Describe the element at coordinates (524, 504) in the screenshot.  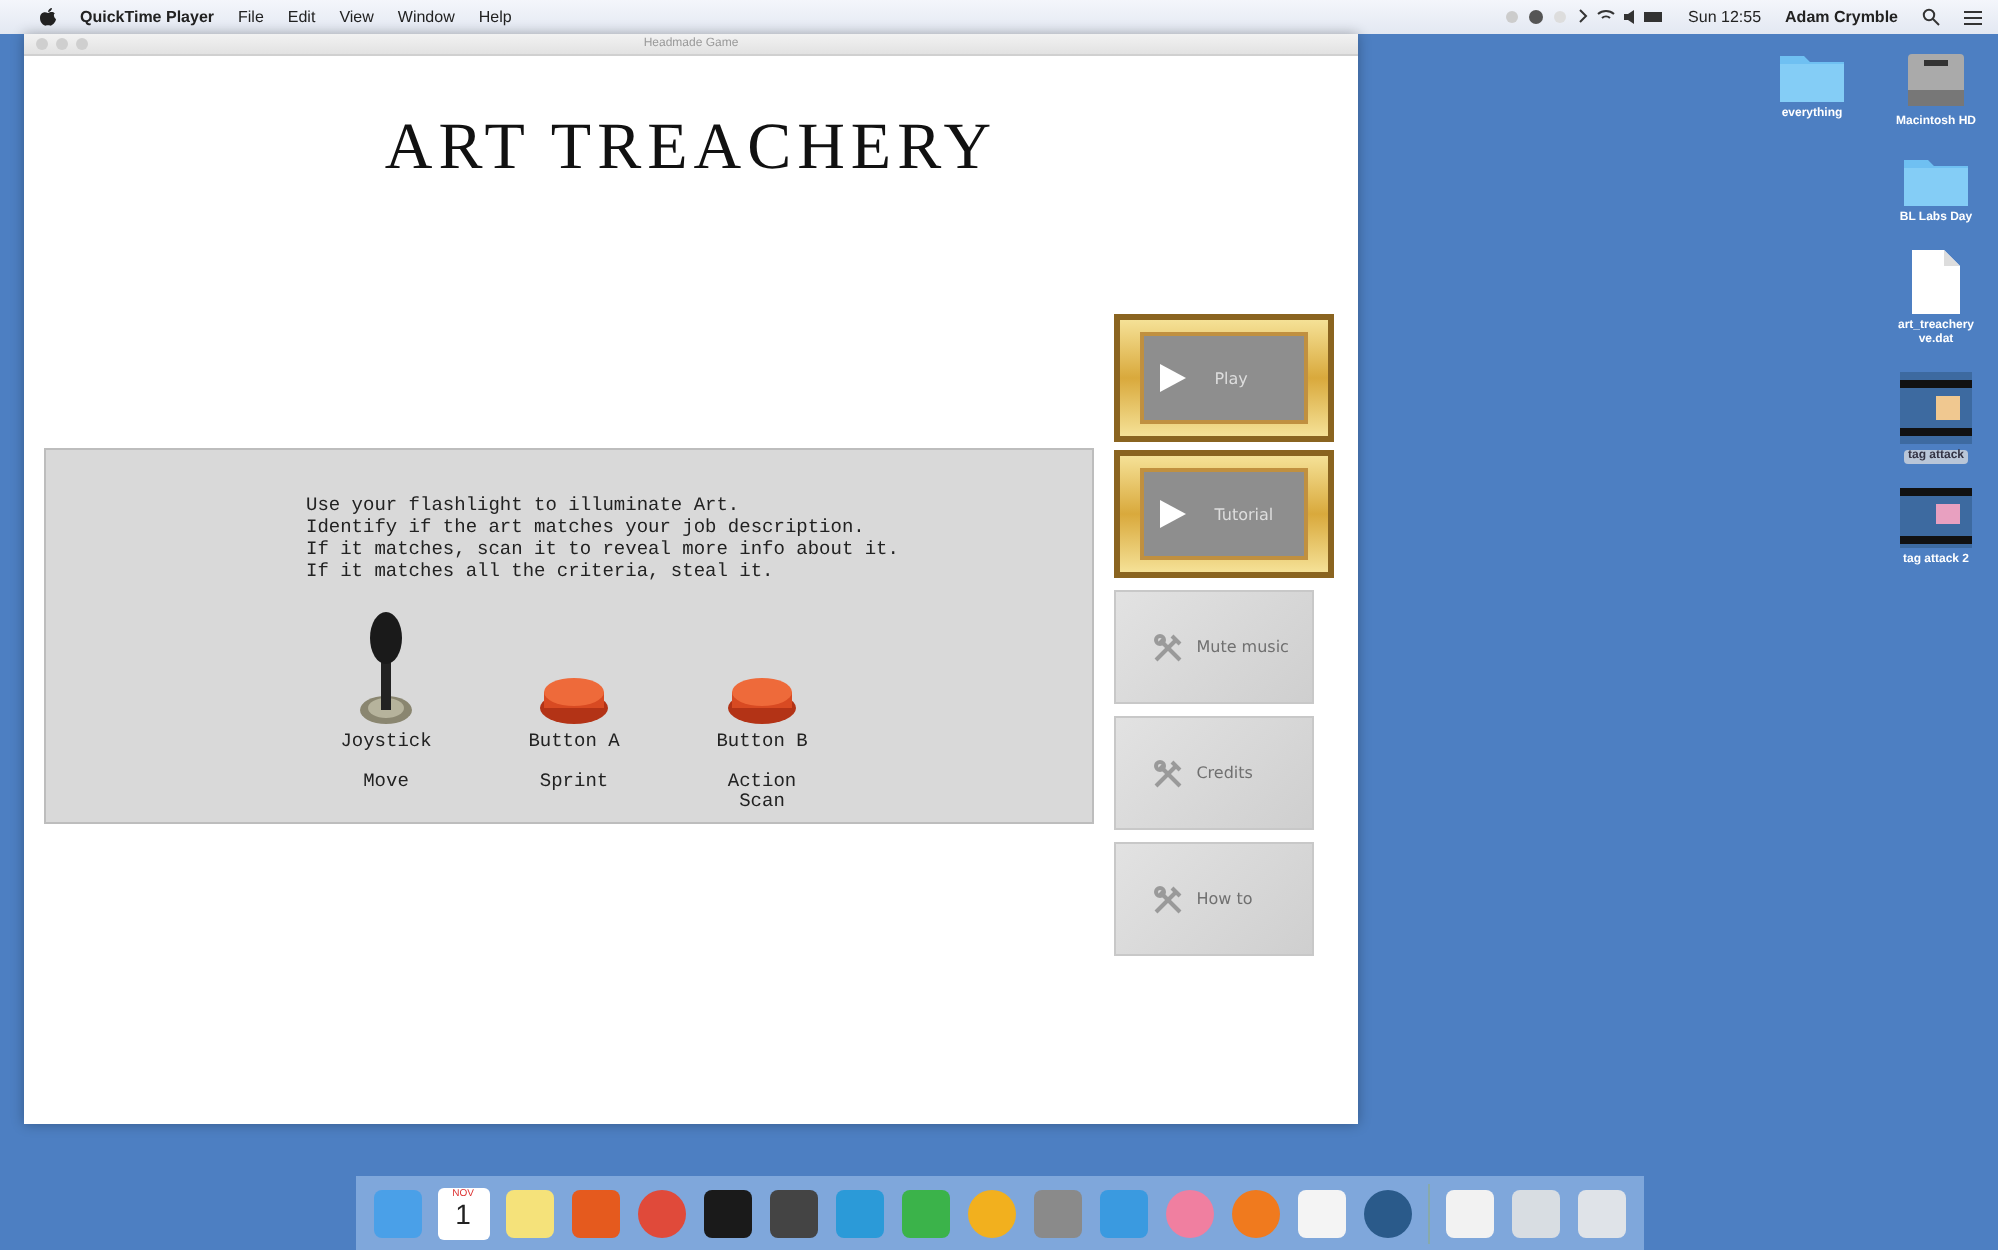
I see `instruction-line: Use your flashlight to illuminate Art.` at that location.